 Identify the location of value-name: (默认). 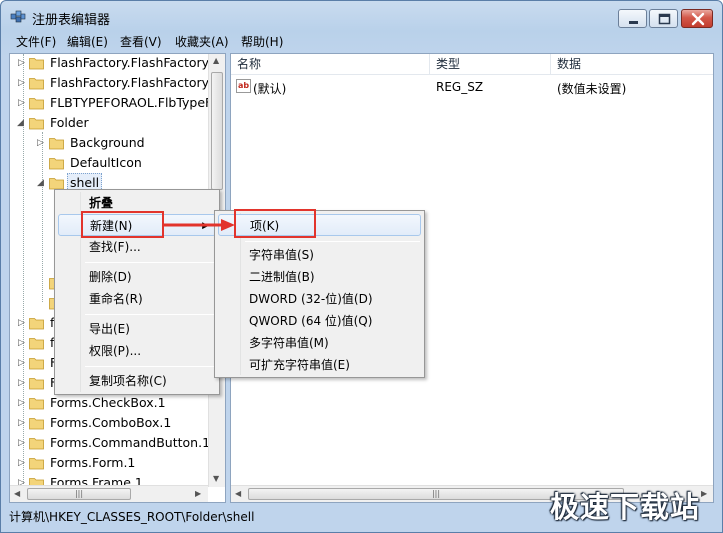
(270, 89).